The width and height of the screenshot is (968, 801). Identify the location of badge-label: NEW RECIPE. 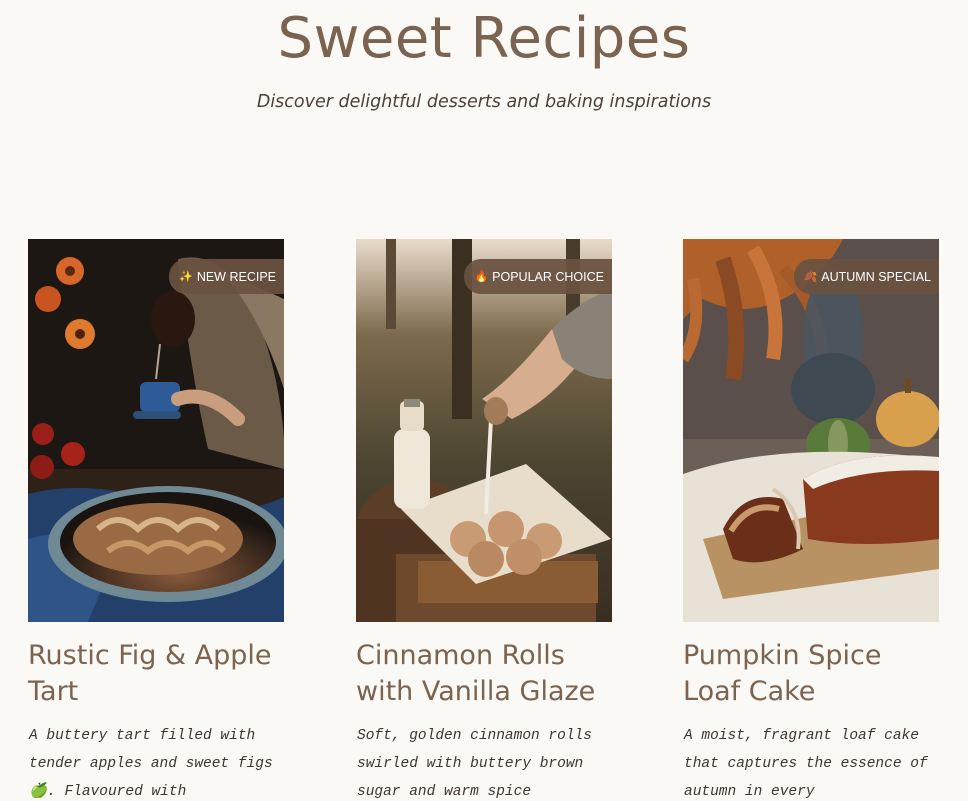
(236, 276).